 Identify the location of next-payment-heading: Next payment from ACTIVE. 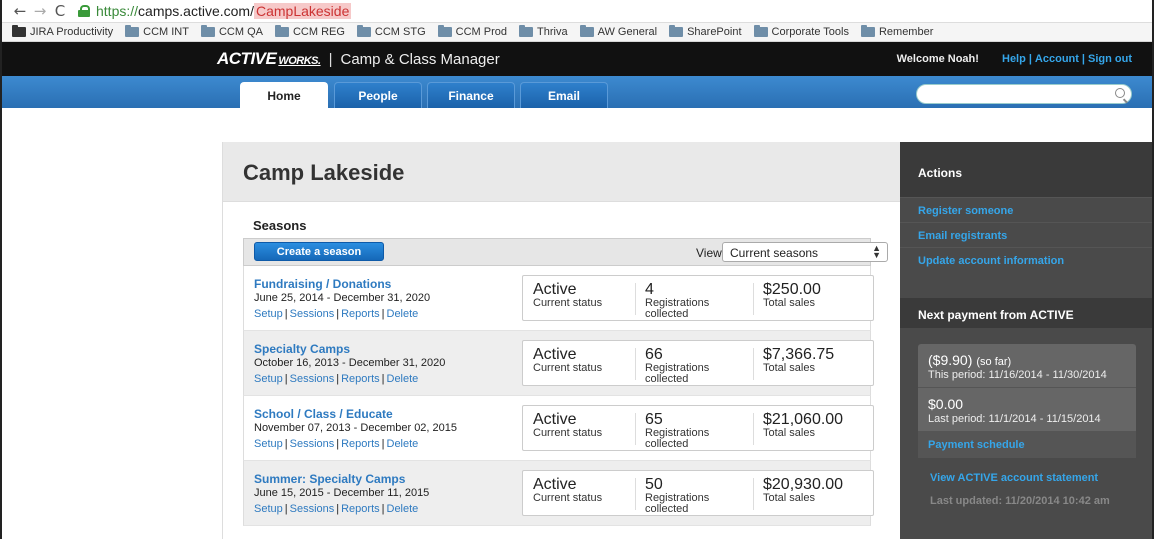
(1026, 313).